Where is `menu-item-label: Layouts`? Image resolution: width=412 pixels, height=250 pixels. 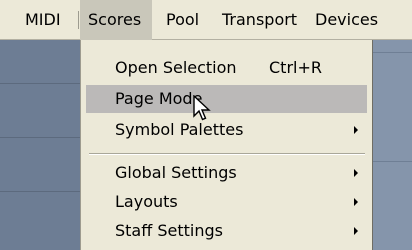
menu-item-label: Layouts is located at coordinates (146, 201).